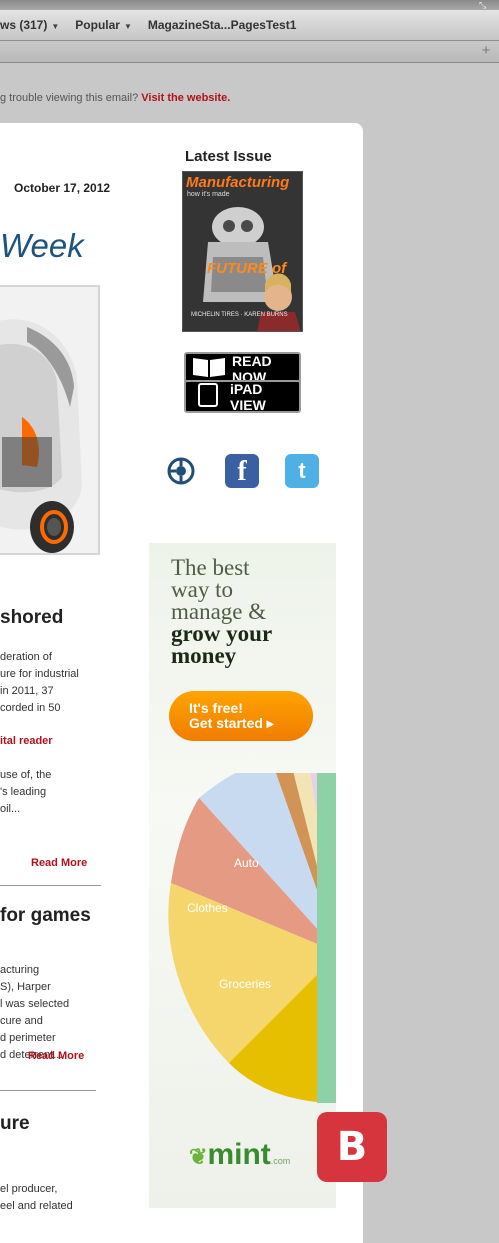 This screenshot has width=499, height=1243. What do you see at coordinates (242, 471) in the screenshot?
I see `facebook-icon: f` at bounding box center [242, 471].